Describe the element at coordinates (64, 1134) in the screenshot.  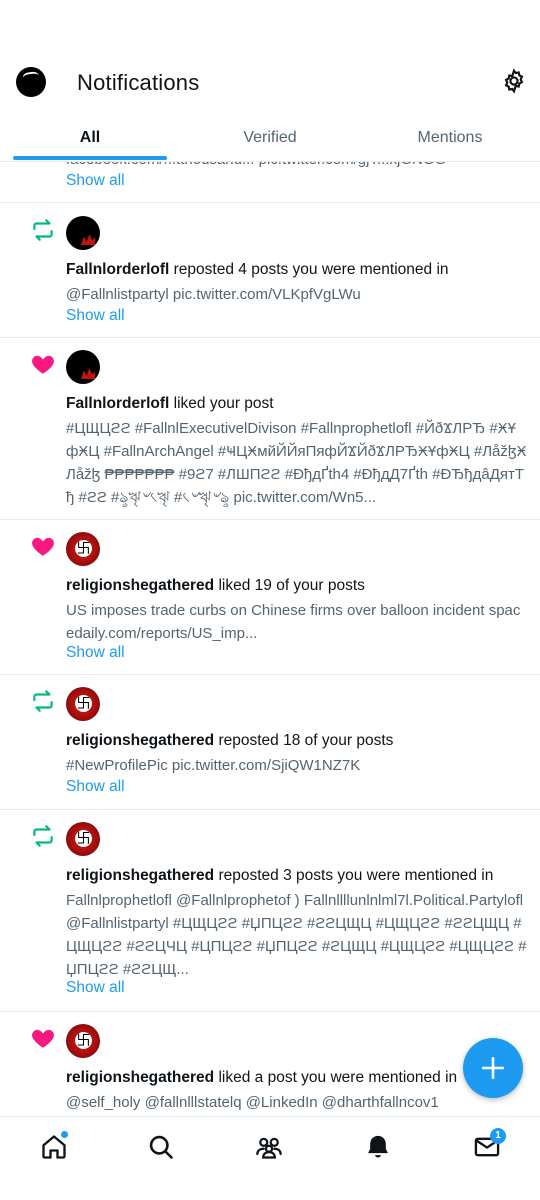
I see `home-unread-dot` at that location.